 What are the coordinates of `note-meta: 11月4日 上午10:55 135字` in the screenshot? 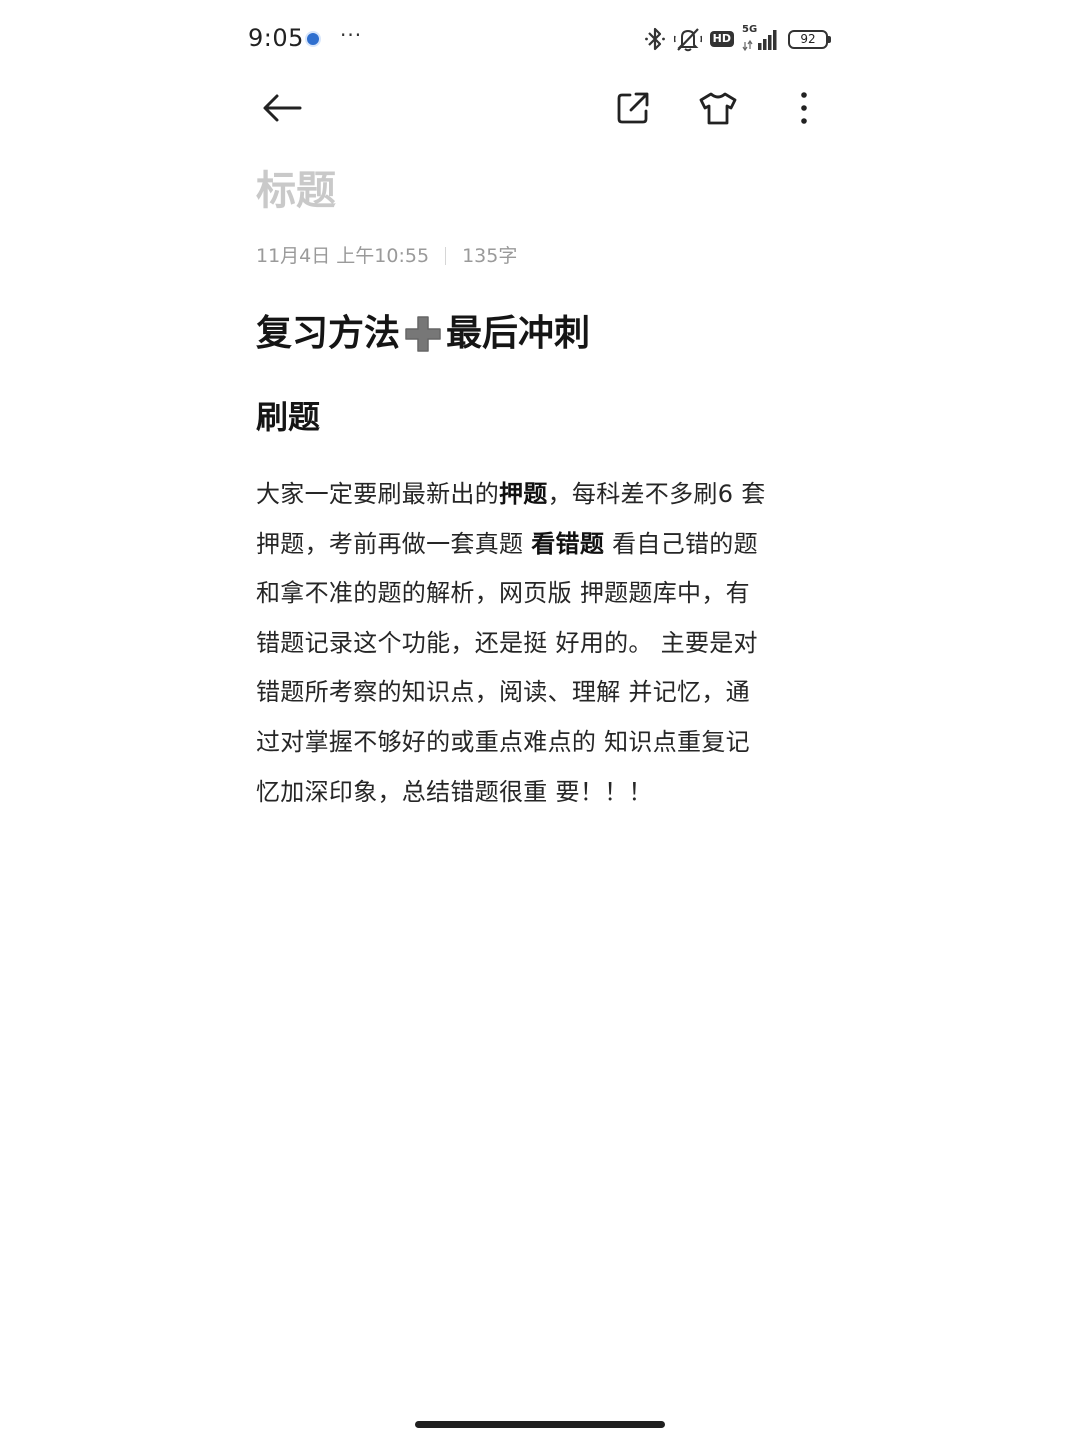 It's located at (386, 256).